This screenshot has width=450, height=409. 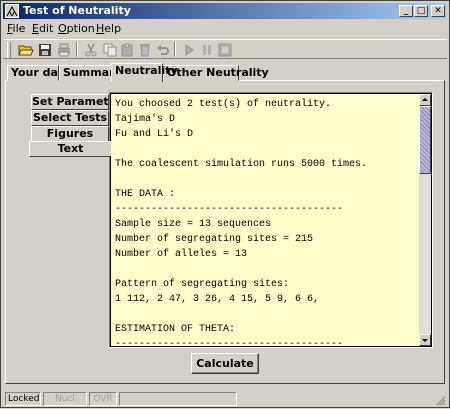 I want to click on pause-icon, so click(x=206, y=49).